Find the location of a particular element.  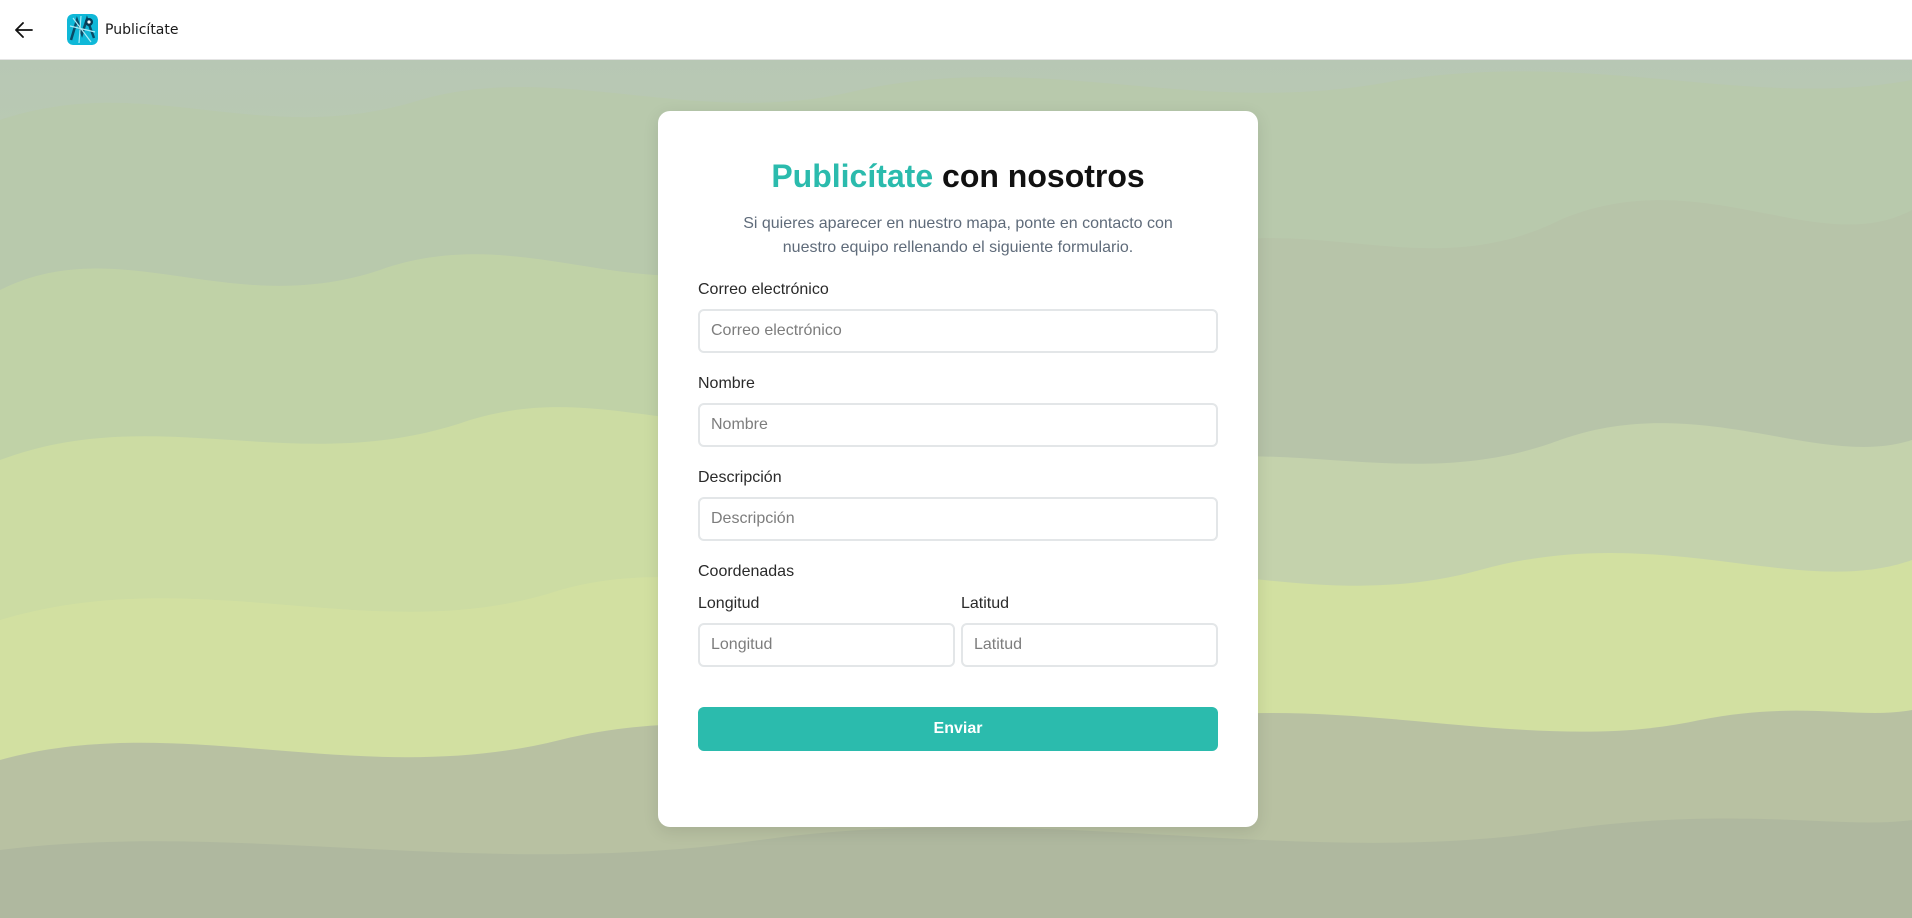

arrow-left-icon is located at coordinates (24, 29).